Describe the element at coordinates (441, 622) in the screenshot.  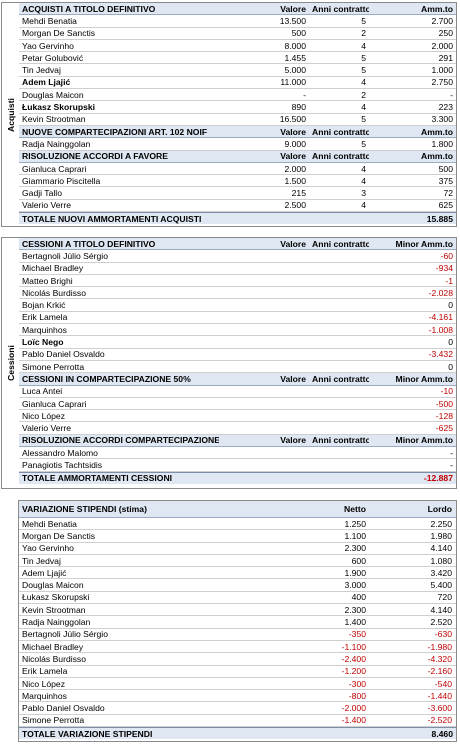
I see `cell-value: 2.520` at that location.